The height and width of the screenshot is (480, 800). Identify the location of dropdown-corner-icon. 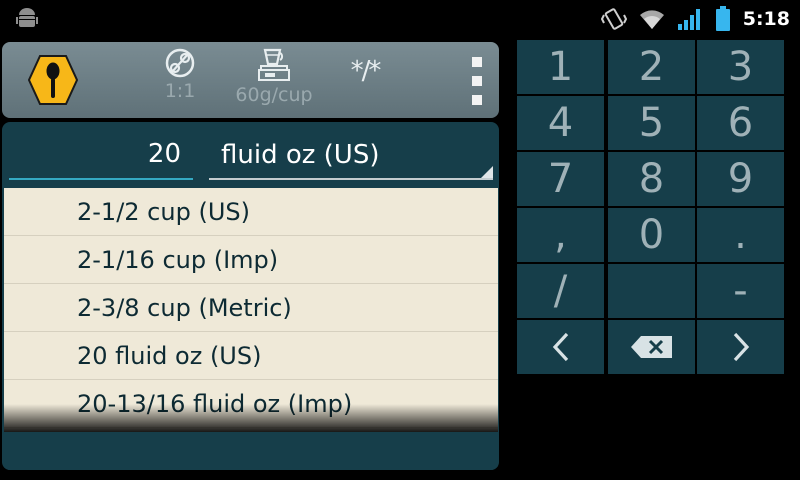
(487, 172).